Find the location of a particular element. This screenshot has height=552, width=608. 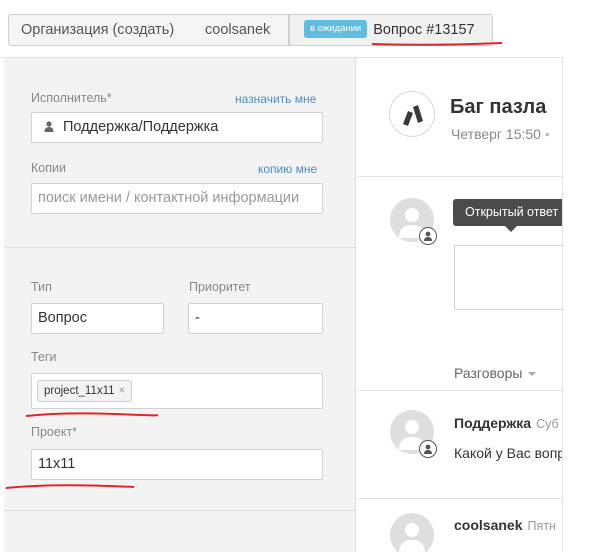

assignee-field: Поддержка/Поддержка is located at coordinates (177, 127).